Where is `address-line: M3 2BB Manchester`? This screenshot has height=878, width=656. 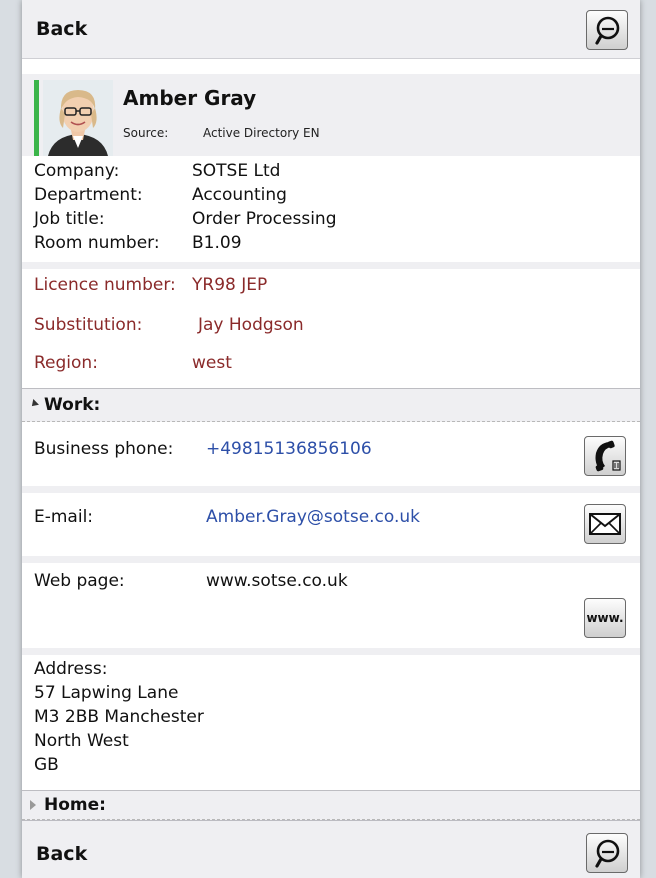 address-line: M3 2BB Manchester is located at coordinates (119, 717).